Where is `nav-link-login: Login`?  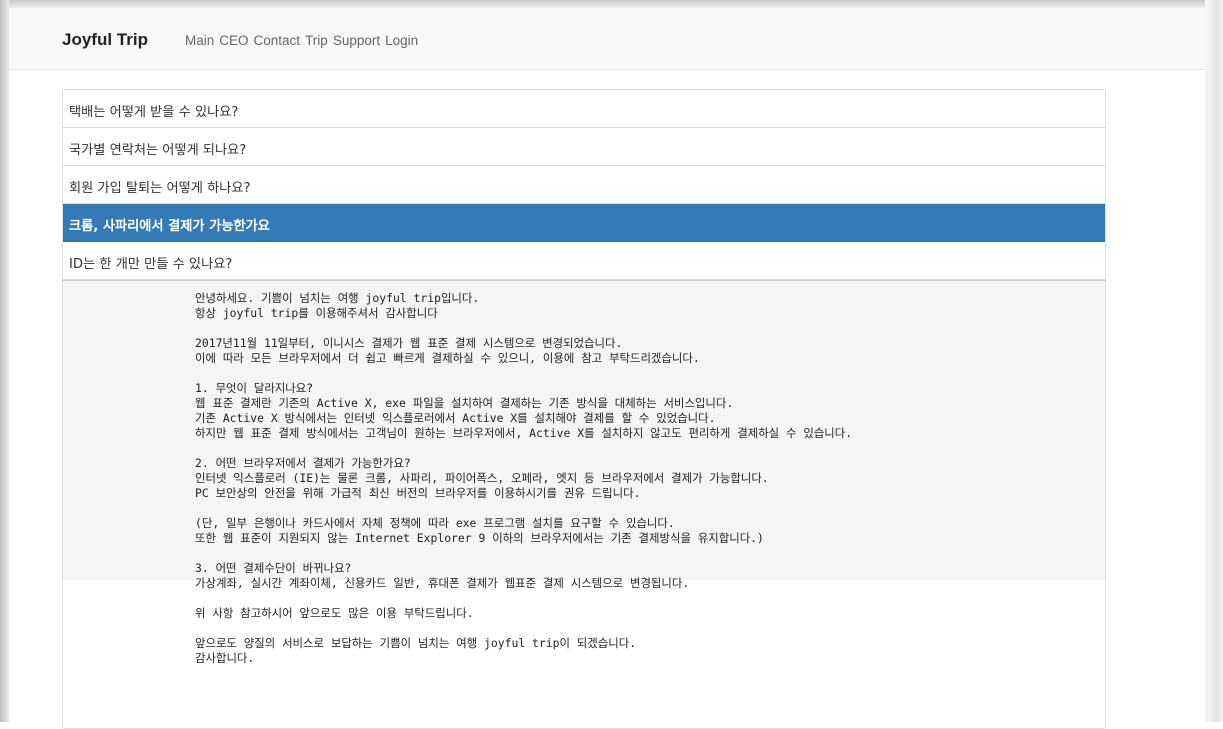 nav-link-login: Login is located at coordinates (401, 40).